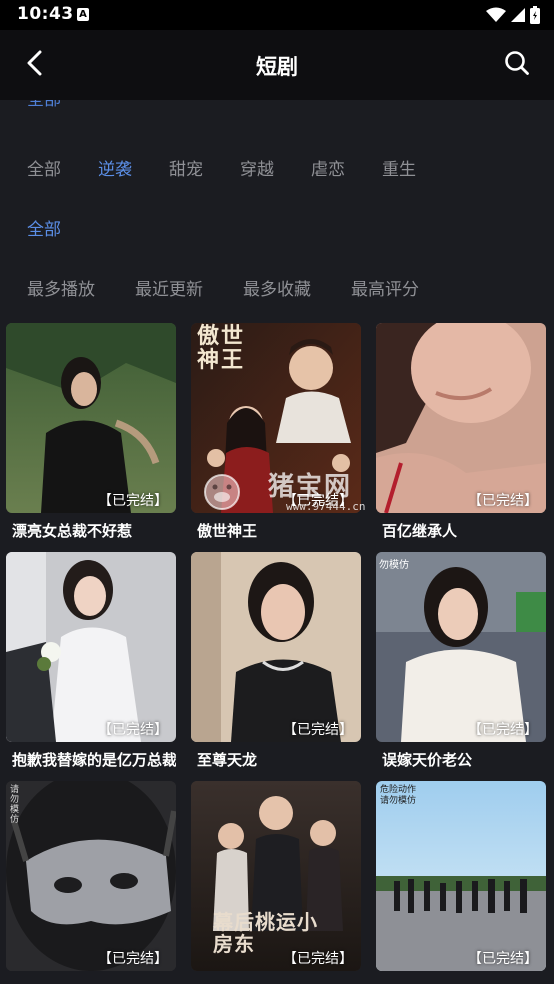  What do you see at coordinates (277, 287) in the screenshot?
I see `sort-most-favorited: 最多收藏` at bounding box center [277, 287].